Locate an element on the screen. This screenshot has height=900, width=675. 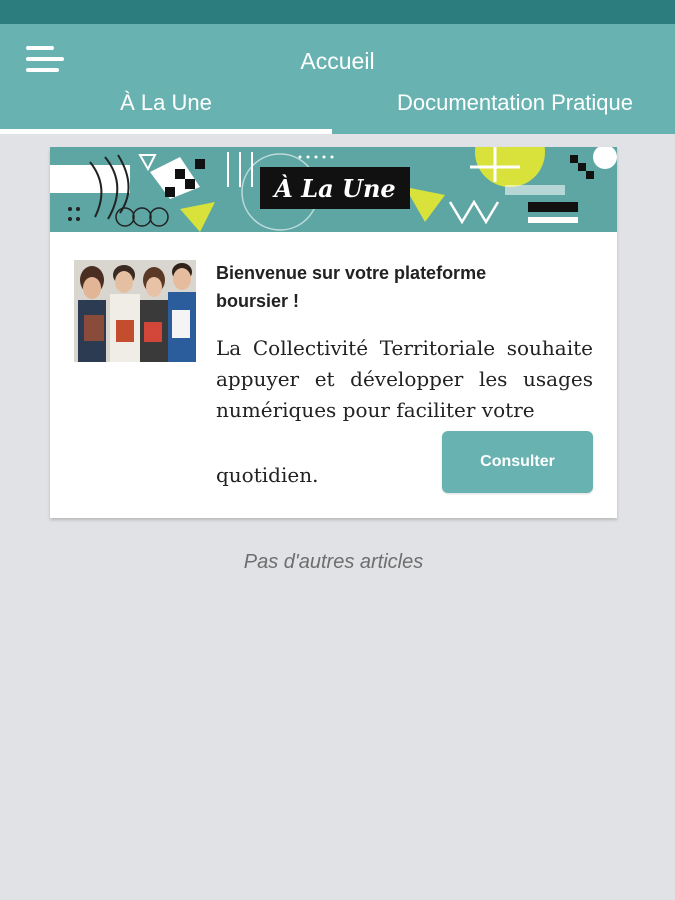
banner-label: À La Une is located at coordinates (335, 188).